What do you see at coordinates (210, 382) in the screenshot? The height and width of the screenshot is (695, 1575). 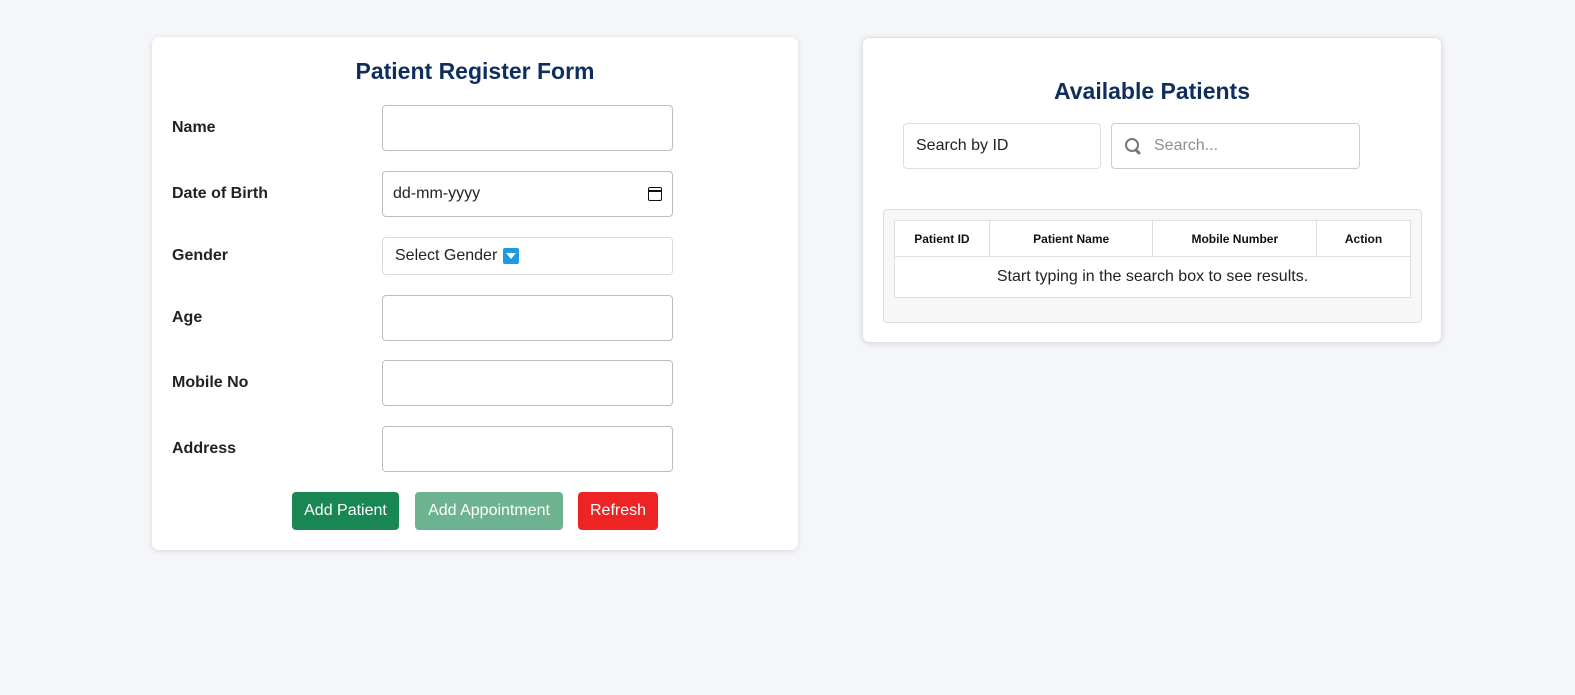 I see `mobile-label: Mobile No` at bounding box center [210, 382].